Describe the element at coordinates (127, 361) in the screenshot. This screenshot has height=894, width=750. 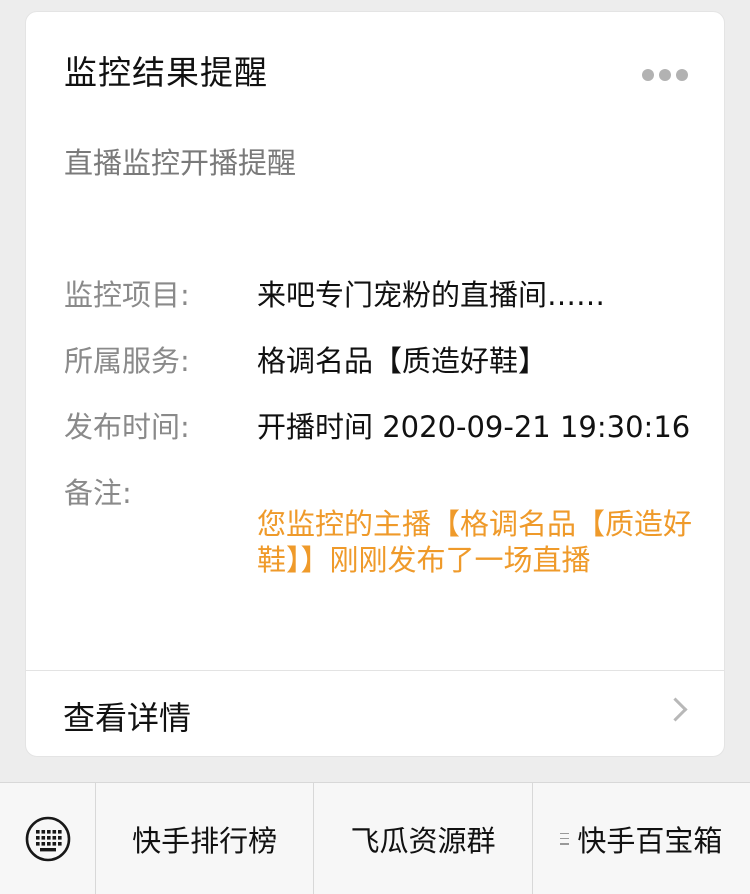
I see `field-label-service: 所属服务:` at that location.